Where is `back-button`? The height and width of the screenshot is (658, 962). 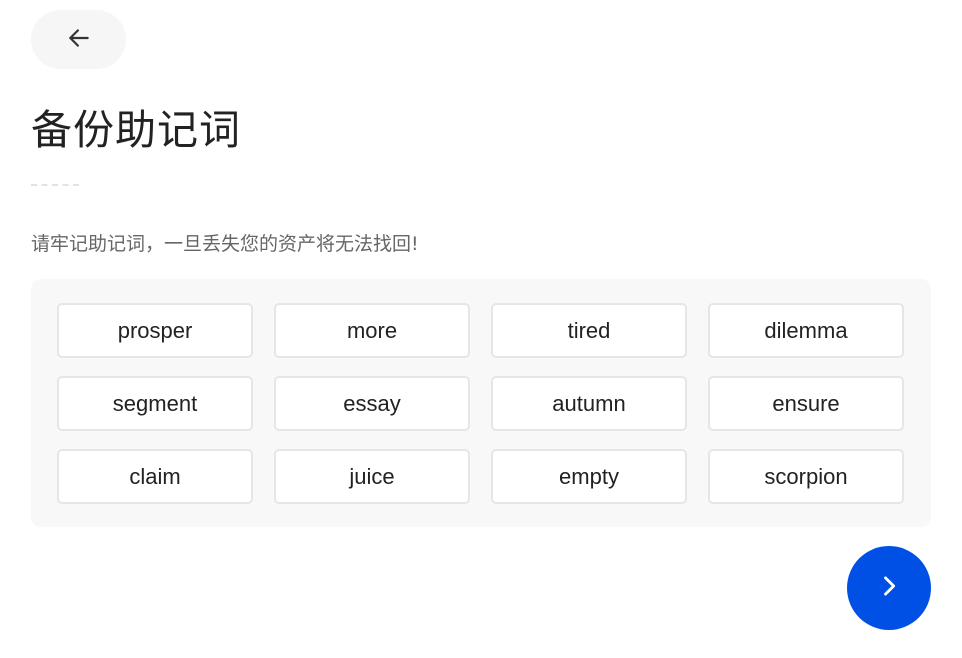 back-button is located at coordinates (78, 39).